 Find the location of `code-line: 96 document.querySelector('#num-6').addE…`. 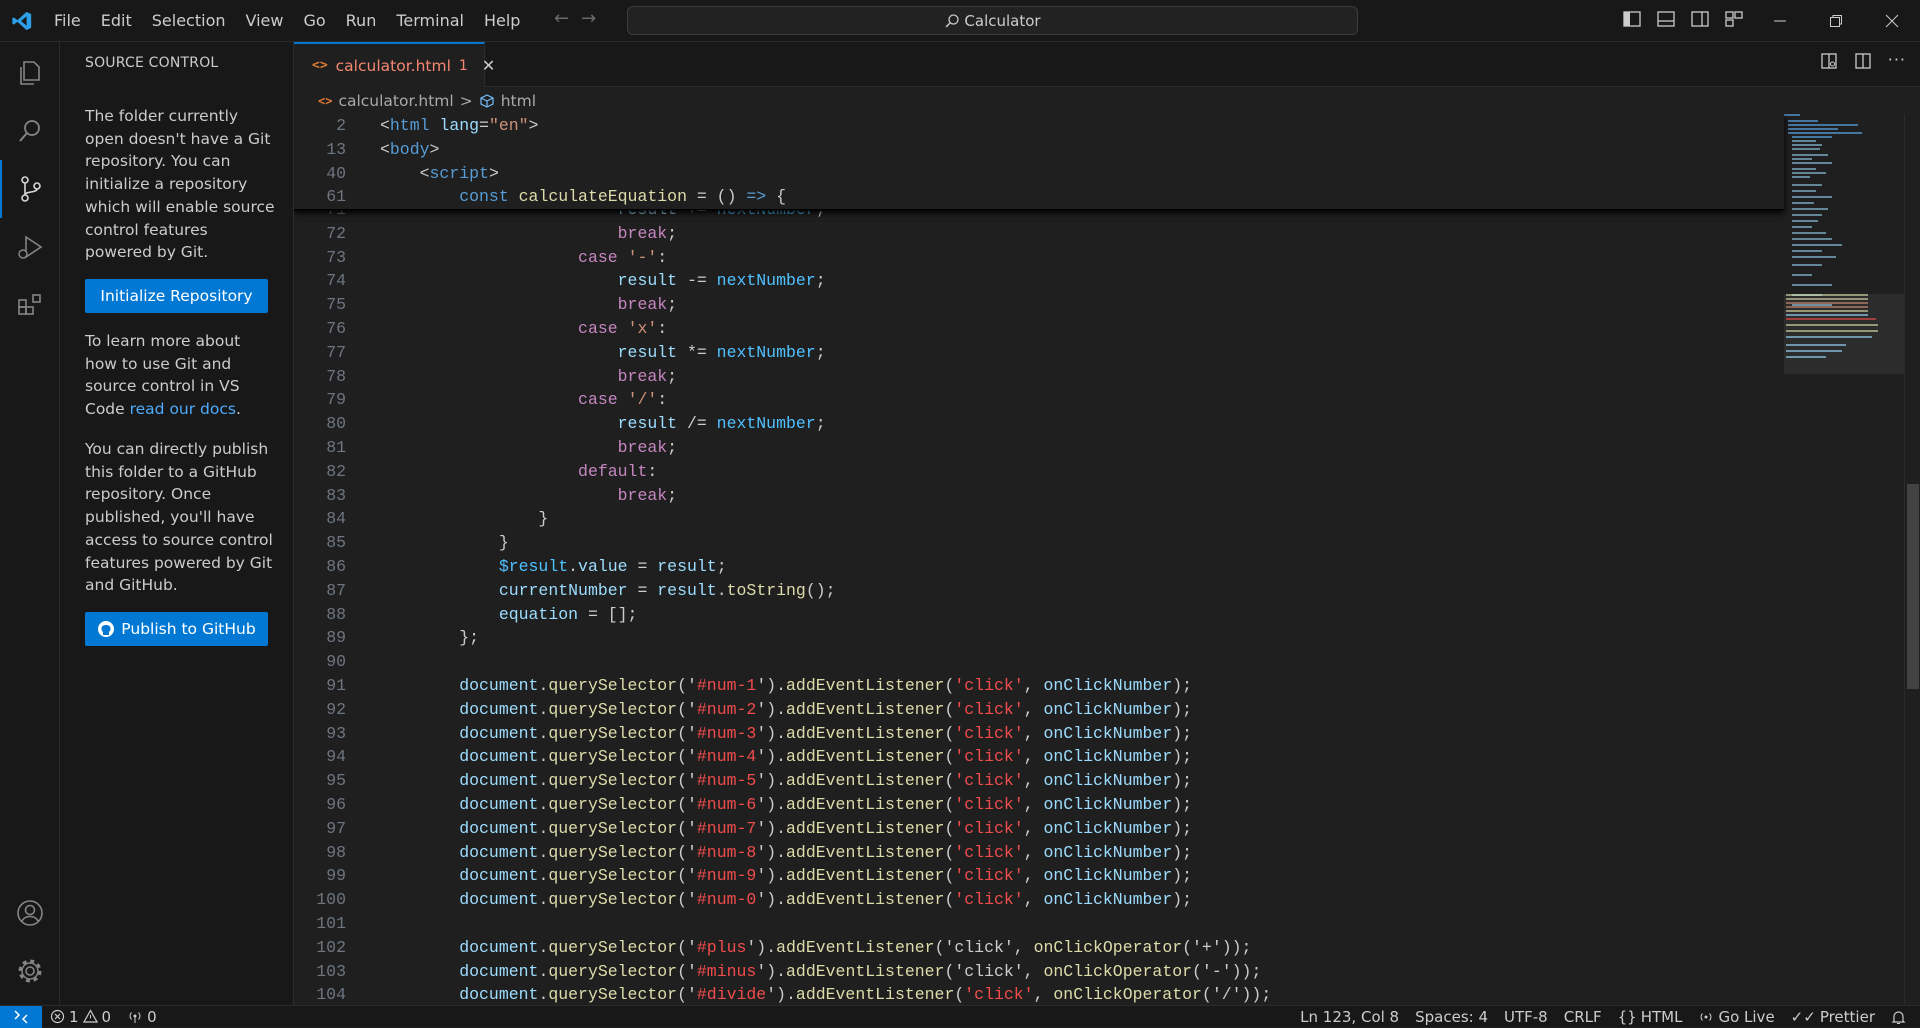

code-line: 96 document.querySelector('#num-6').addE… is located at coordinates (1039, 805).